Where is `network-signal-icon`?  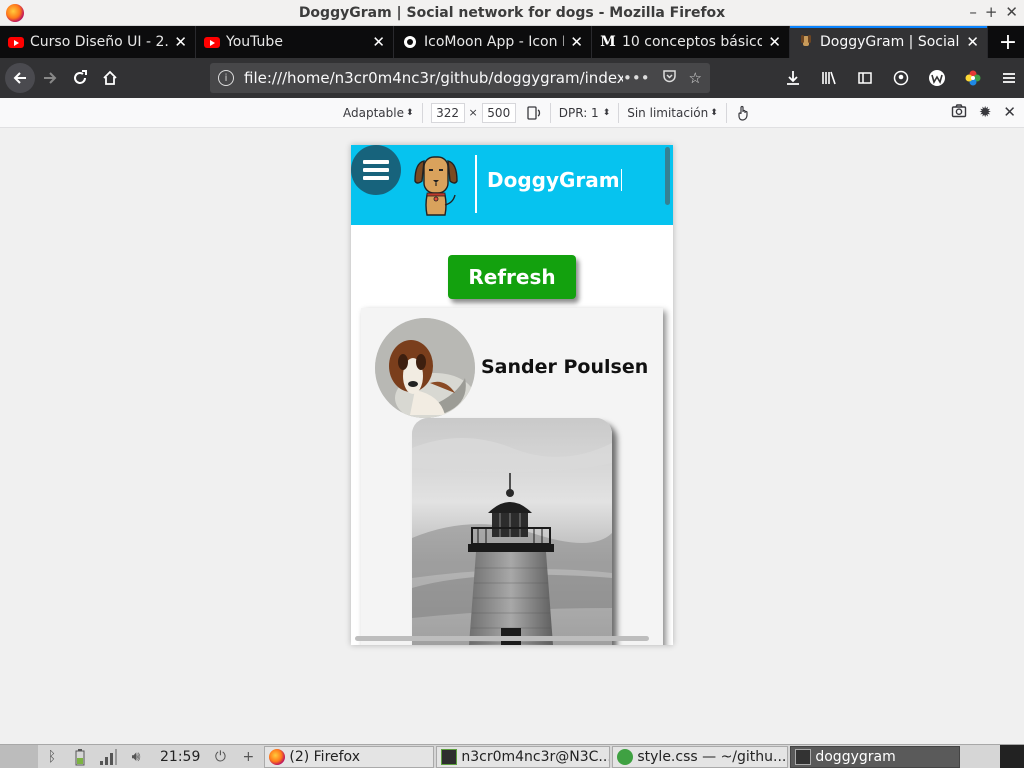 network-signal-icon is located at coordinates (108, 757).